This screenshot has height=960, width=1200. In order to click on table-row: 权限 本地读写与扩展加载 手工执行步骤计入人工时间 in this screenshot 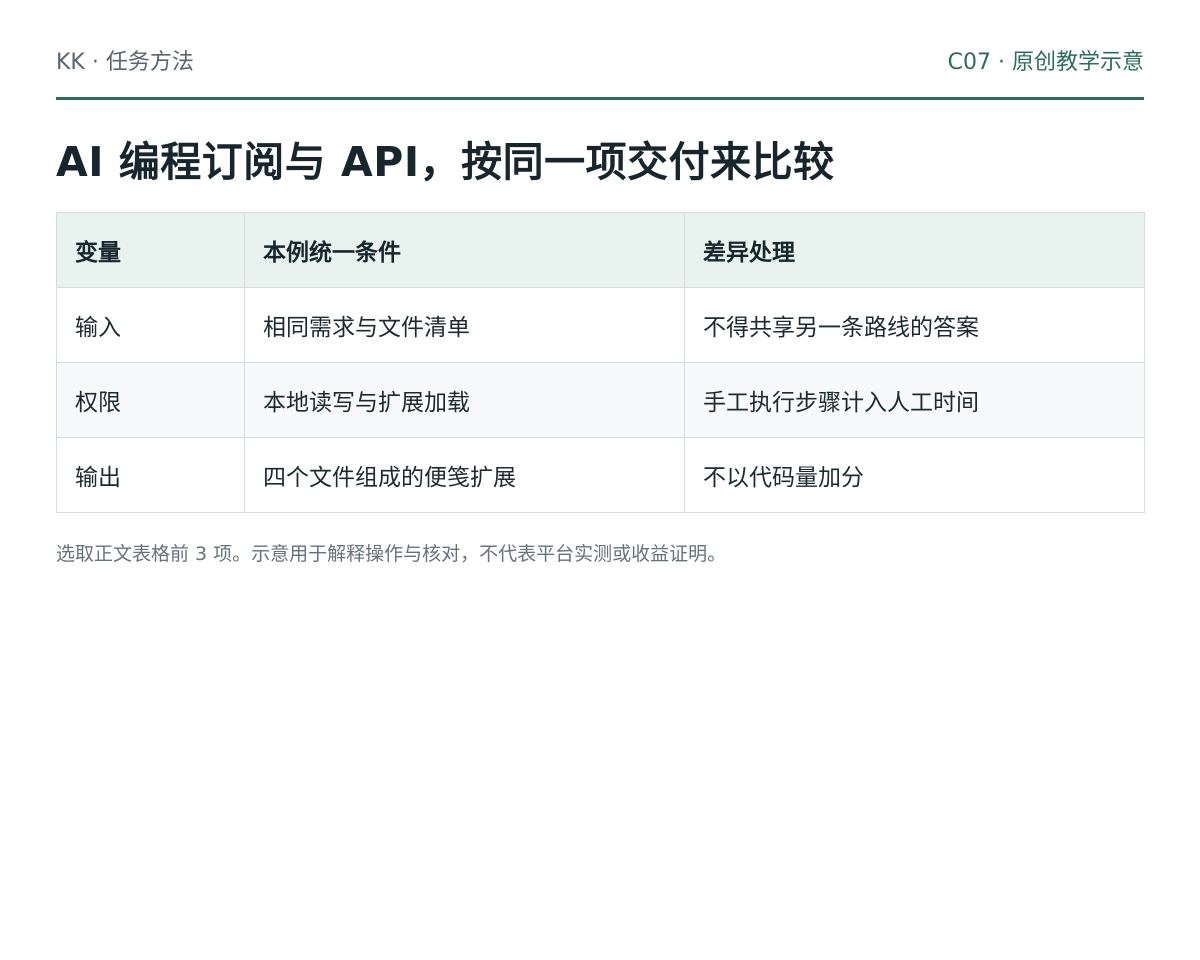, I will do `click(600, 400)`.